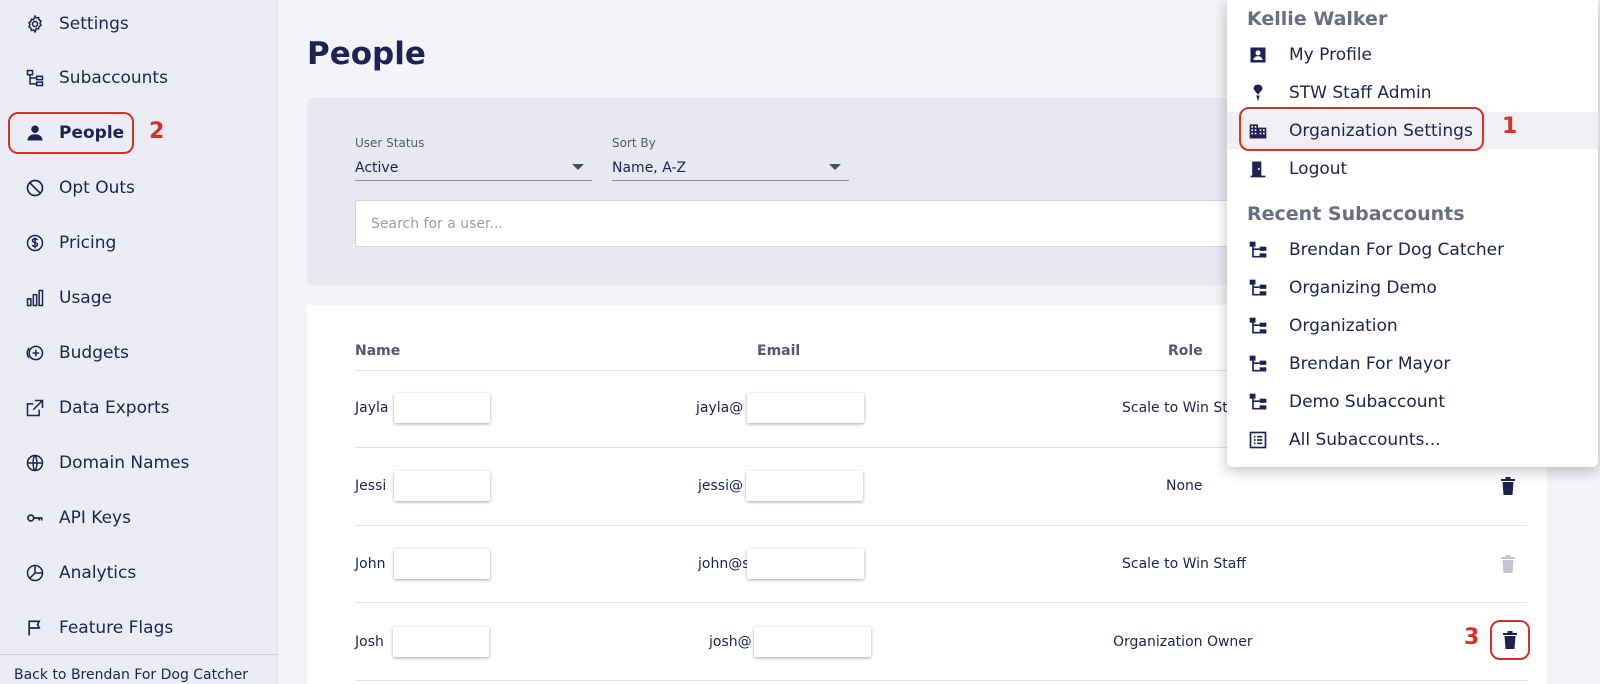 This screenshot has height=684, width=1600. What do you see at coordinates (35, 628) in the screenshot?
I see `flag-icon` at bounding box center [35, 628].